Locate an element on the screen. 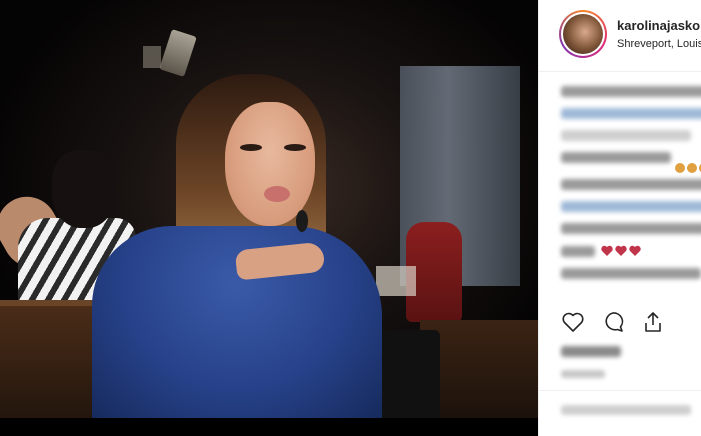  comment-input is located at coordinates (626, 410).